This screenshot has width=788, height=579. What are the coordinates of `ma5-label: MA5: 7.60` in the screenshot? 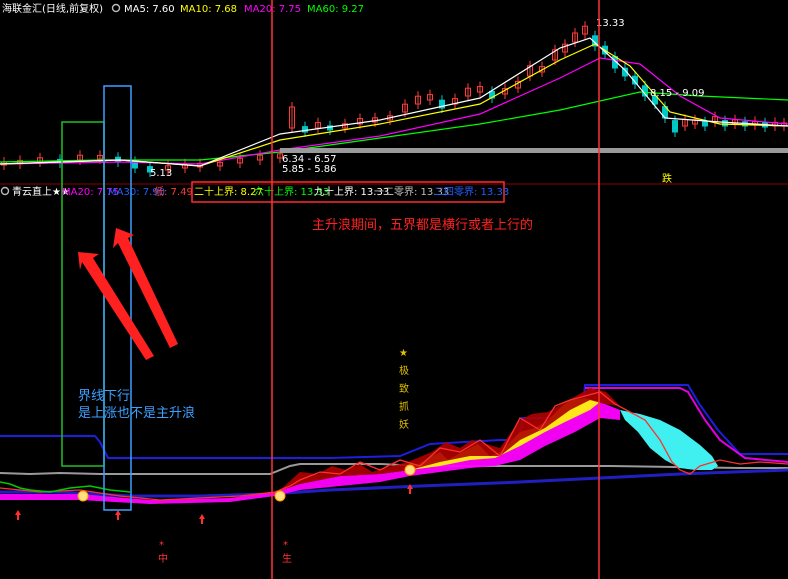 It's located at (149, 9).